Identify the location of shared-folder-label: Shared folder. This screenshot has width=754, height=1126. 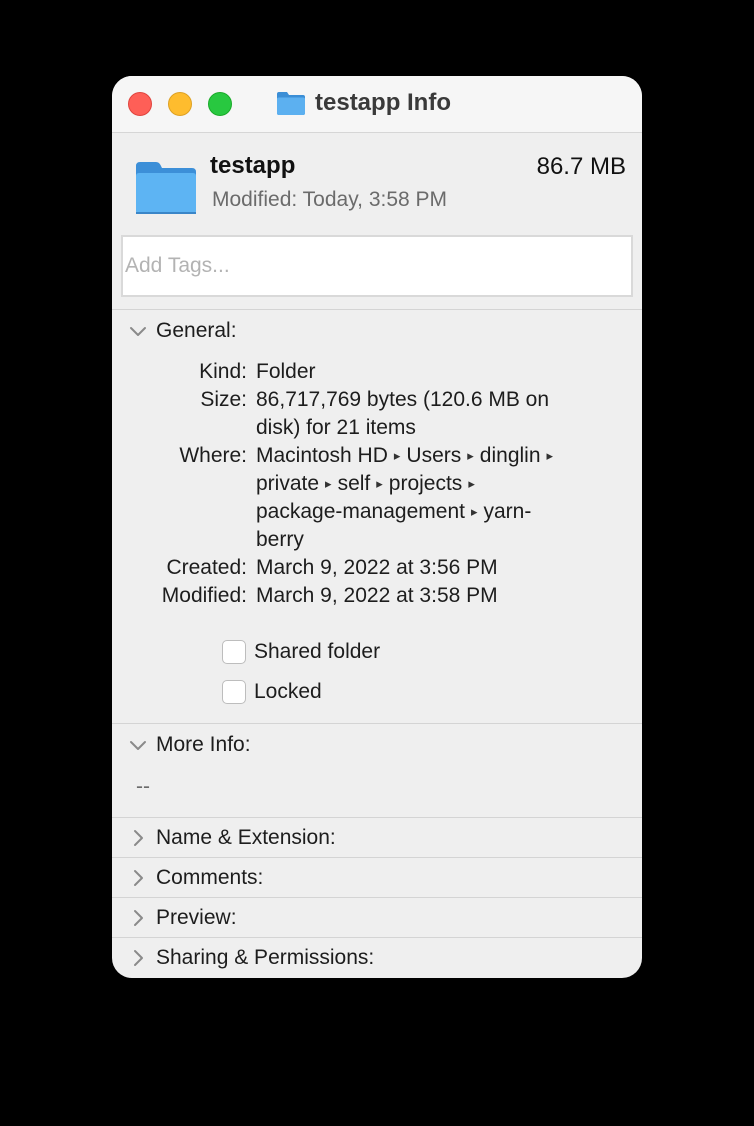
(317, 652).